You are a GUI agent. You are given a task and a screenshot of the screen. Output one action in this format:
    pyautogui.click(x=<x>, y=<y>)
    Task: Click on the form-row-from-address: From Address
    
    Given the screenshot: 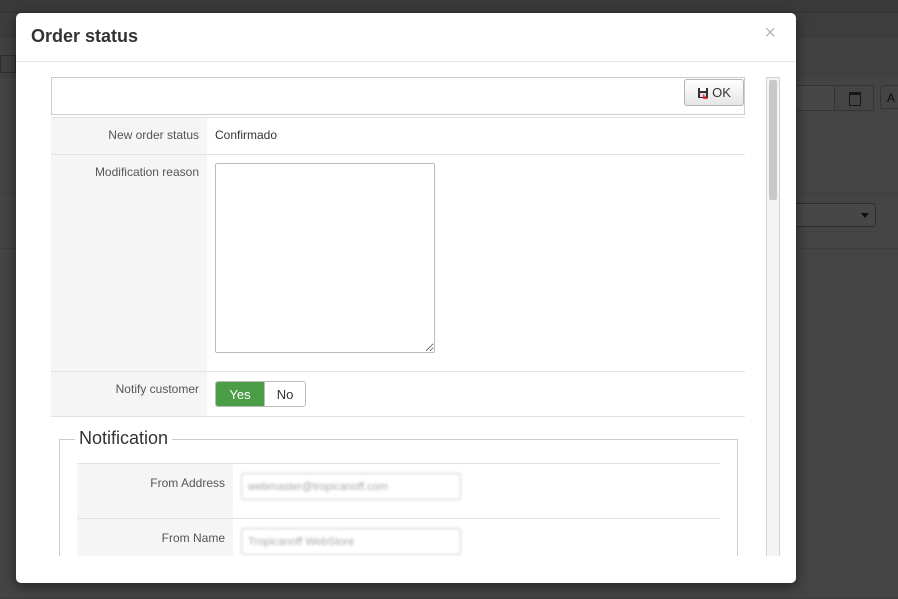 What is the action you would take?
    pyautogui.click(x=398, y=491)
    